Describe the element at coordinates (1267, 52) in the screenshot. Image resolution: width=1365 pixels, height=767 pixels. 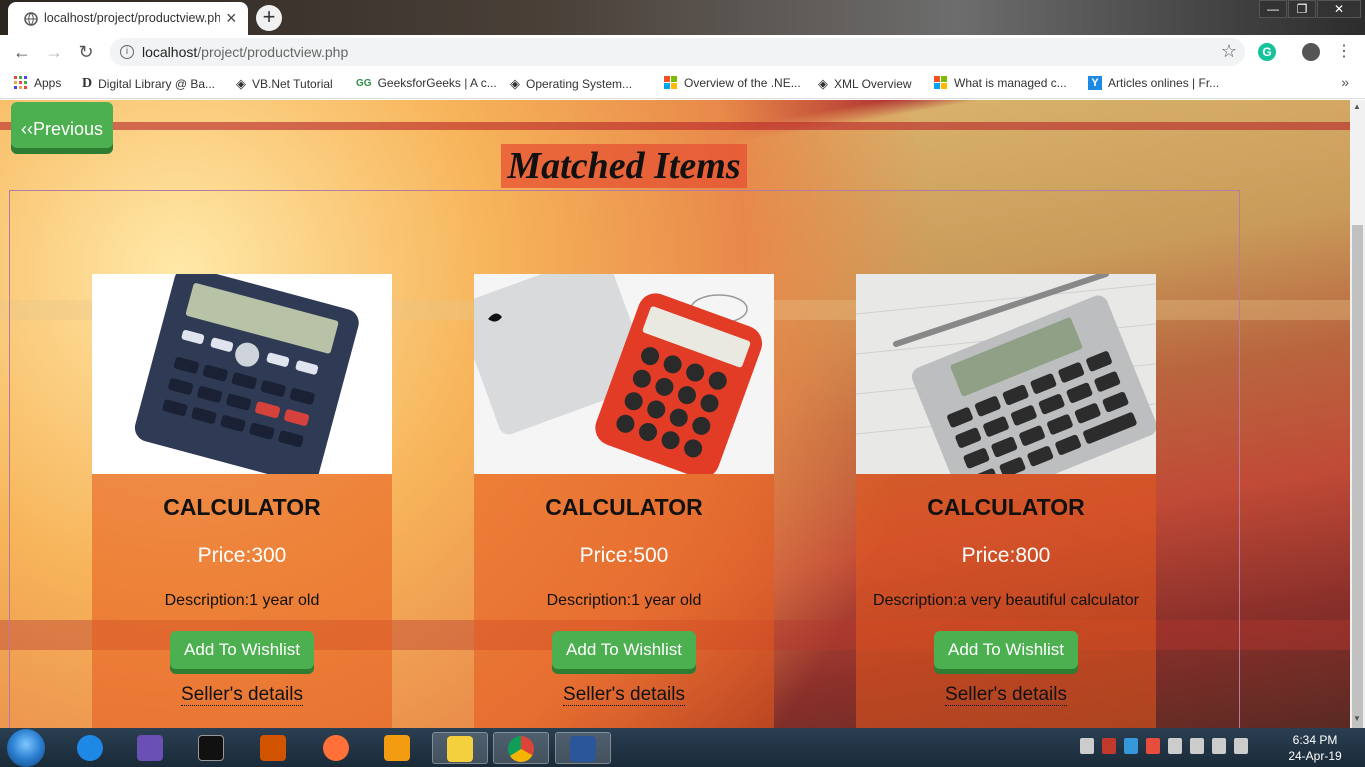
I see `grammarly-extension-icon: G` at that location.